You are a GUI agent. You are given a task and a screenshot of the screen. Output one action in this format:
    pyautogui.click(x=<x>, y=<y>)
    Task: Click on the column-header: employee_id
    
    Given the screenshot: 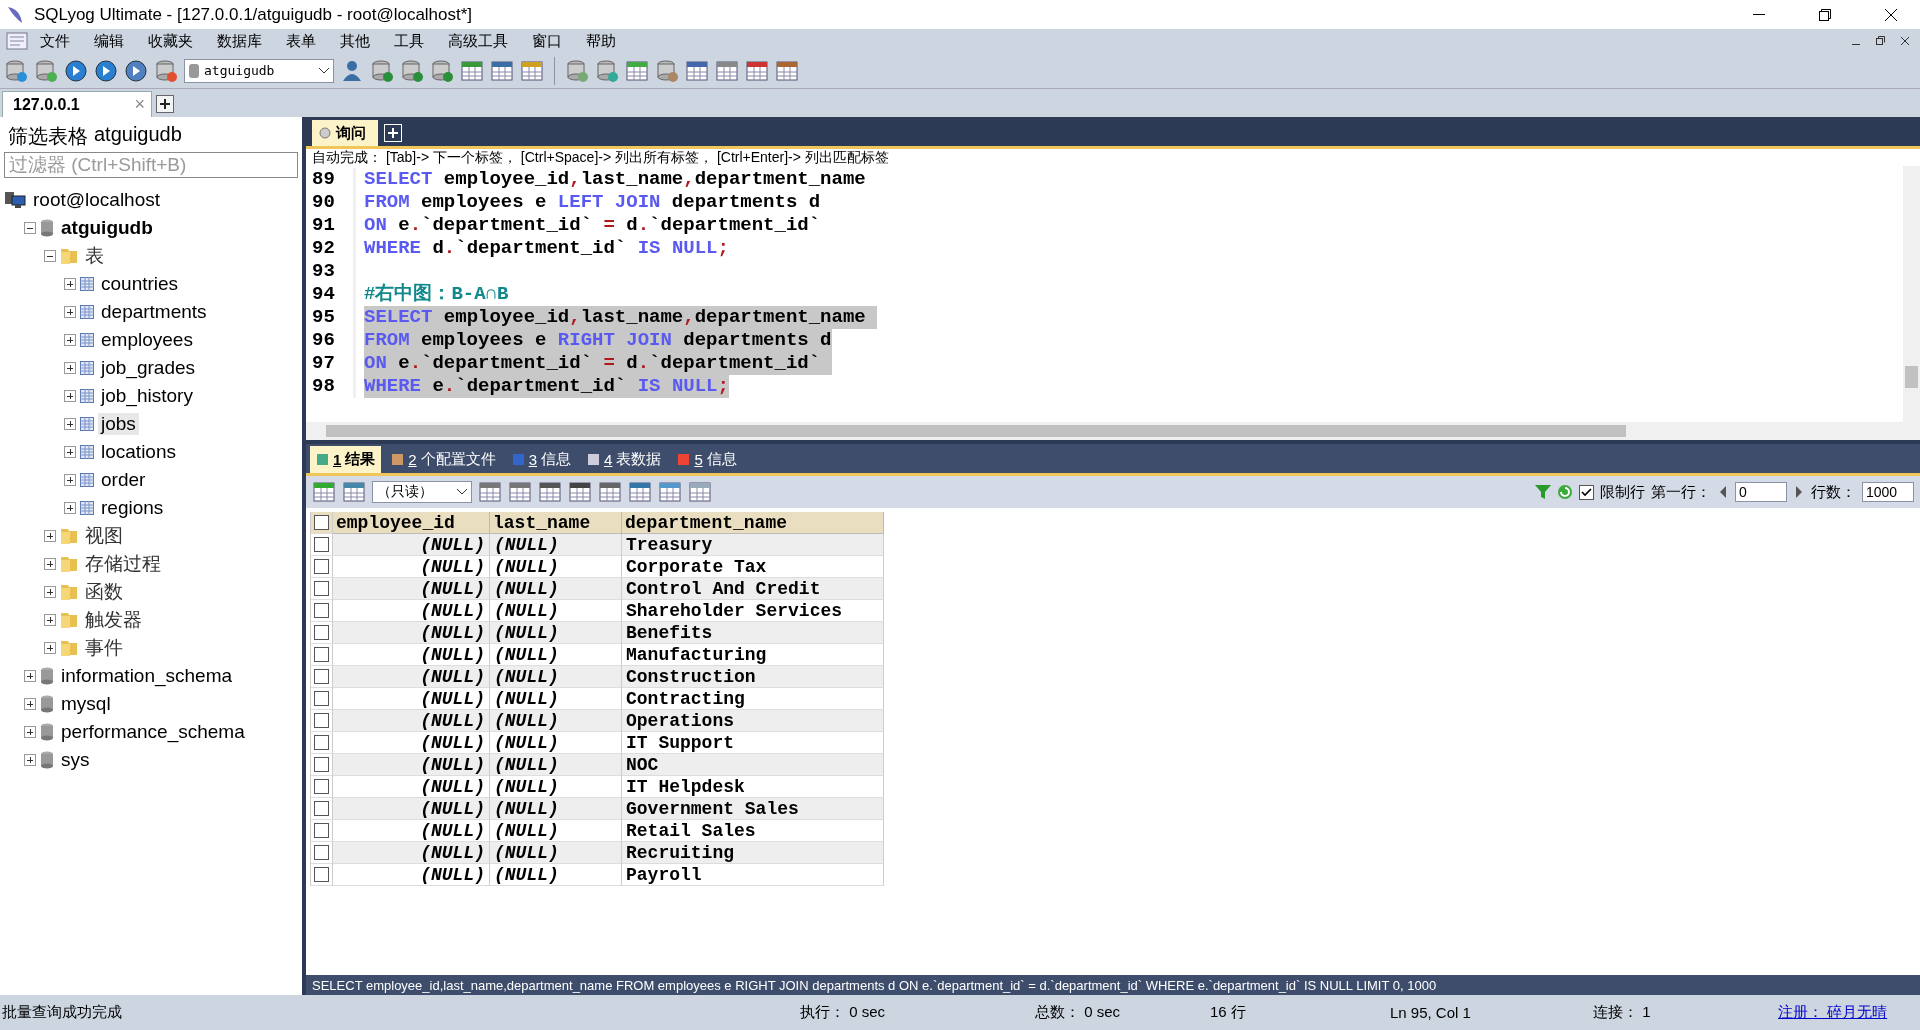 What is the action you would take?
    pyautogui.click(x=411, y=523)
    